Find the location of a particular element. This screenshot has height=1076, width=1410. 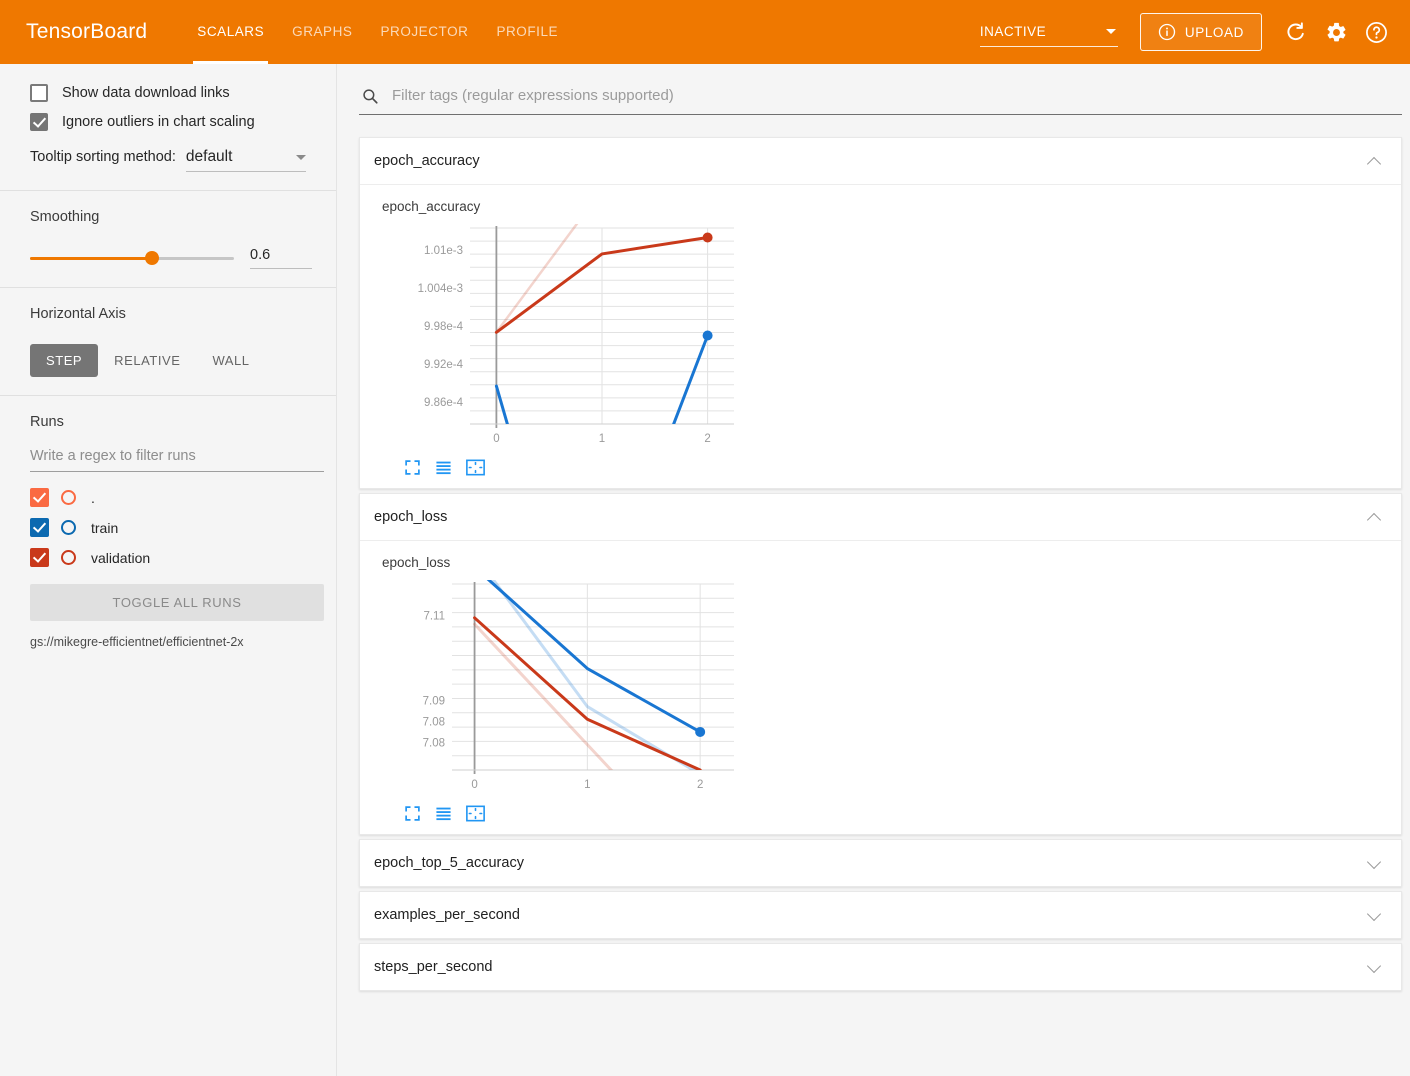

card-header-epoch-loss: epoch_loss is located at coordinates (880, 517).